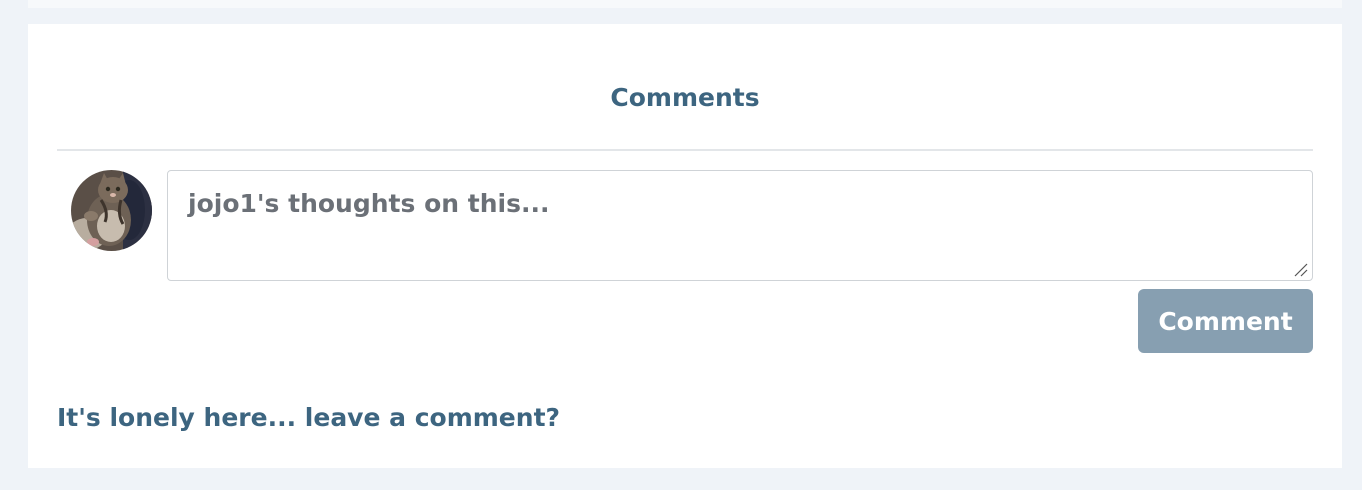  Describe the element at coordinates (685, 150) in the screenshot. I see `heading-divider` at that location.